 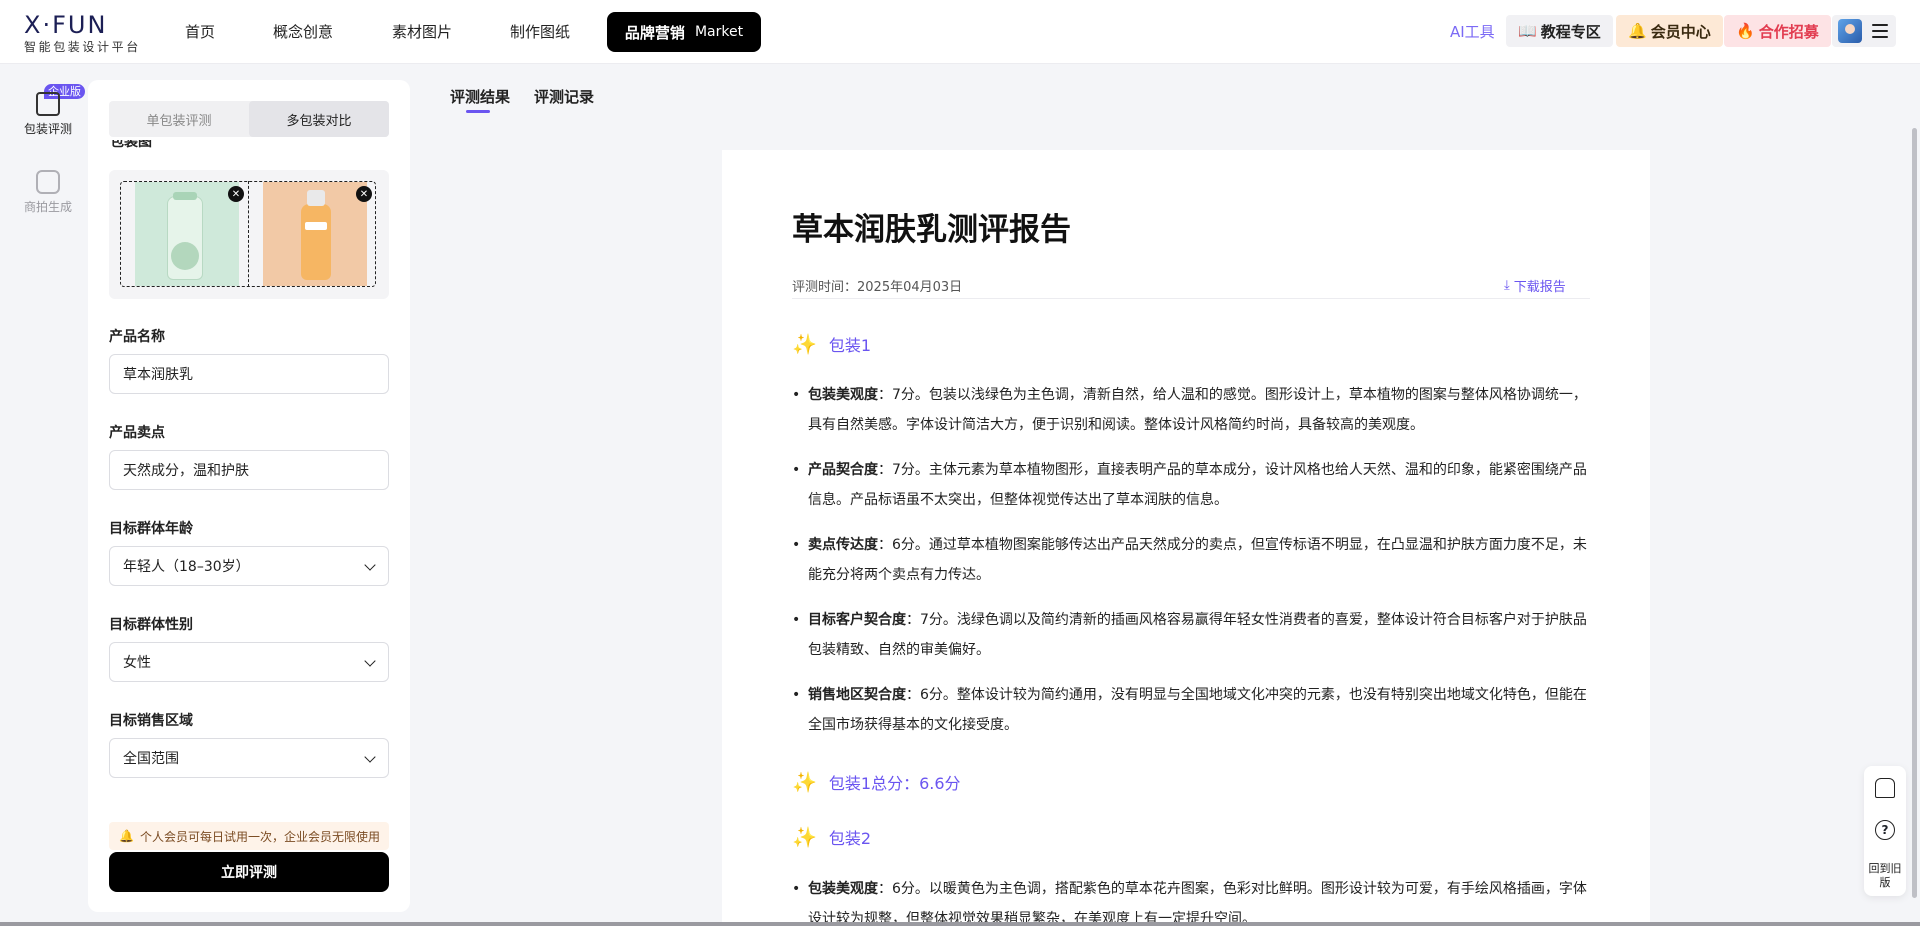 What do you see at coordinates (422, 32) in the screenshot?
I see `nav-materials: 素材图片` at bounding box center [422, 32].